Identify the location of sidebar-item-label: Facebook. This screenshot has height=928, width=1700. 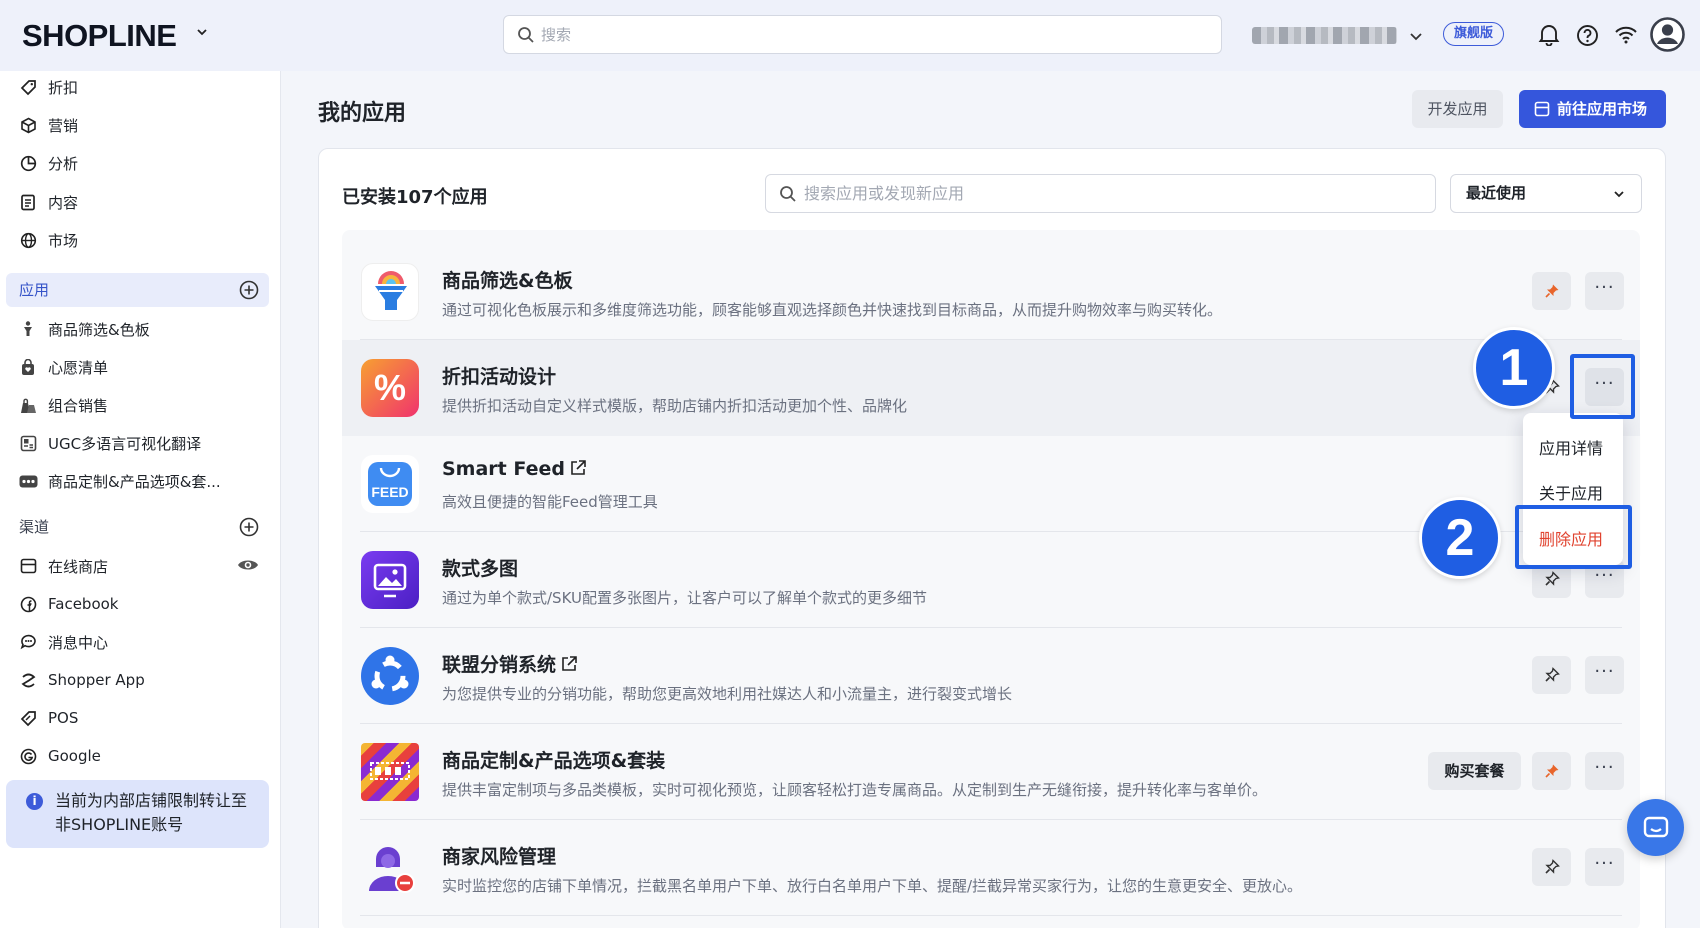
(83, 604).